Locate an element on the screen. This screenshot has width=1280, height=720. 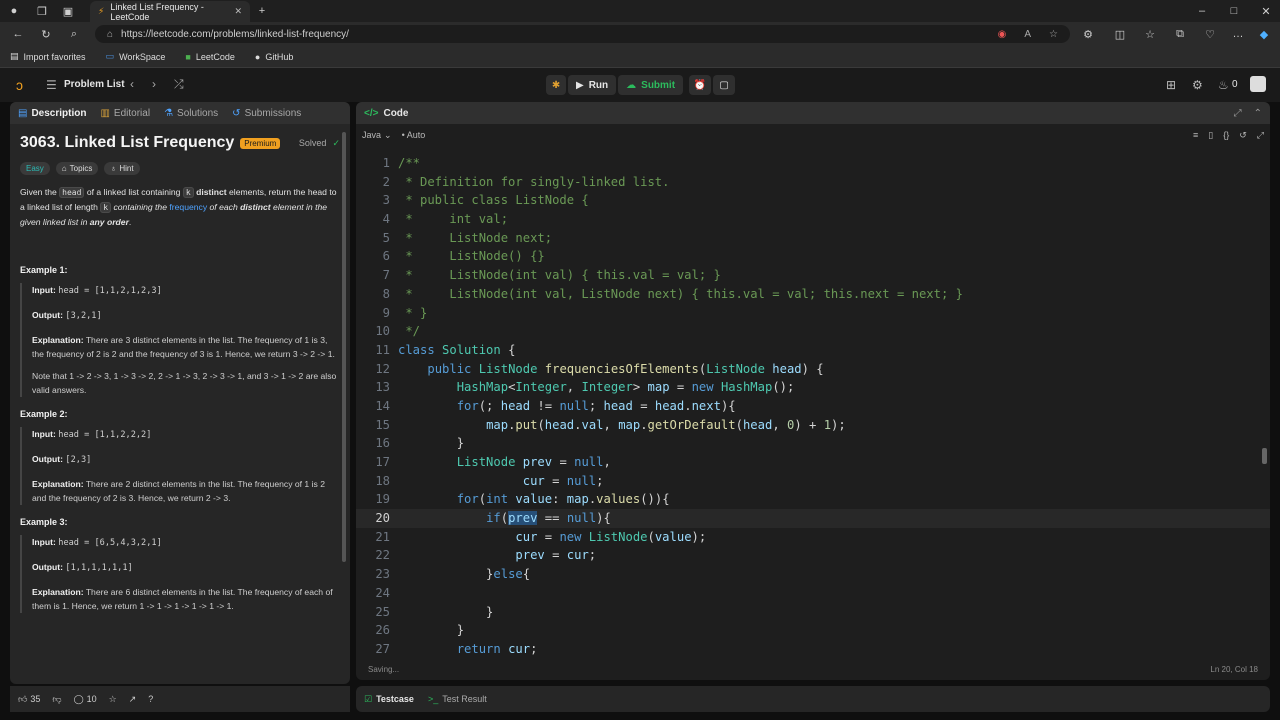
prev-problem-icon: ‹ is located at coordinates (132, 84).